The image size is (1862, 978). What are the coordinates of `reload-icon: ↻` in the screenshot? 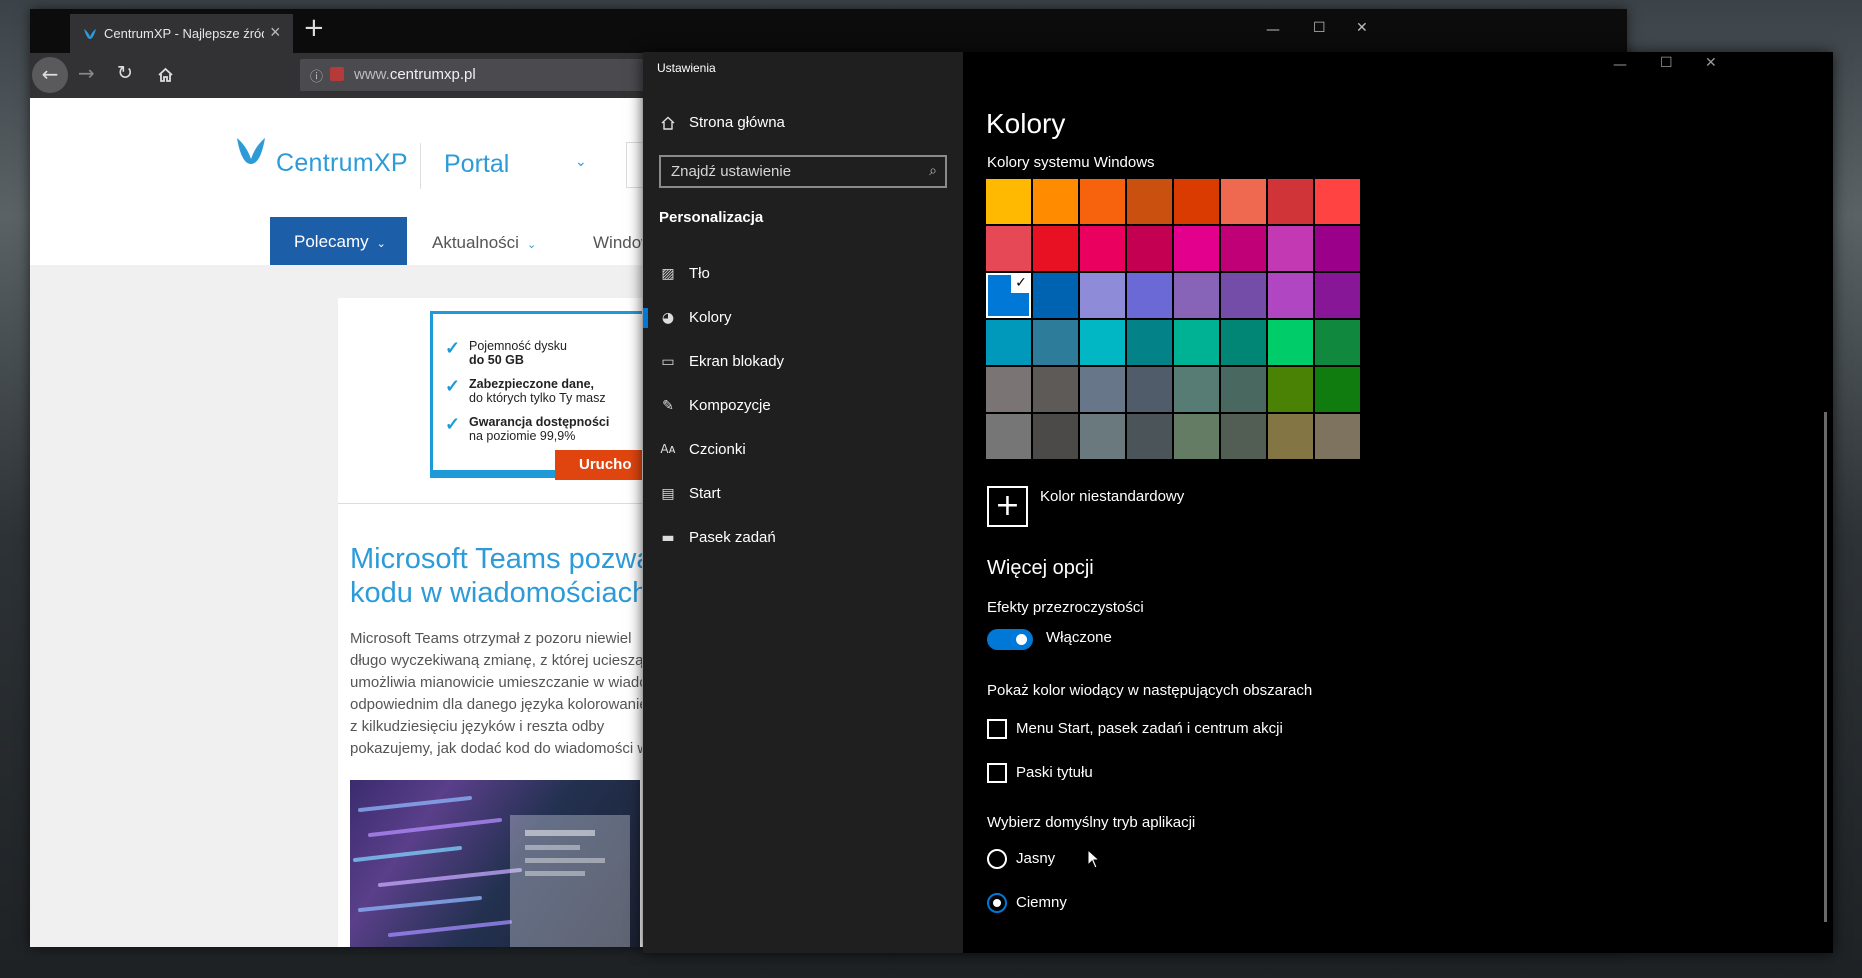 It's located at (125, 73).